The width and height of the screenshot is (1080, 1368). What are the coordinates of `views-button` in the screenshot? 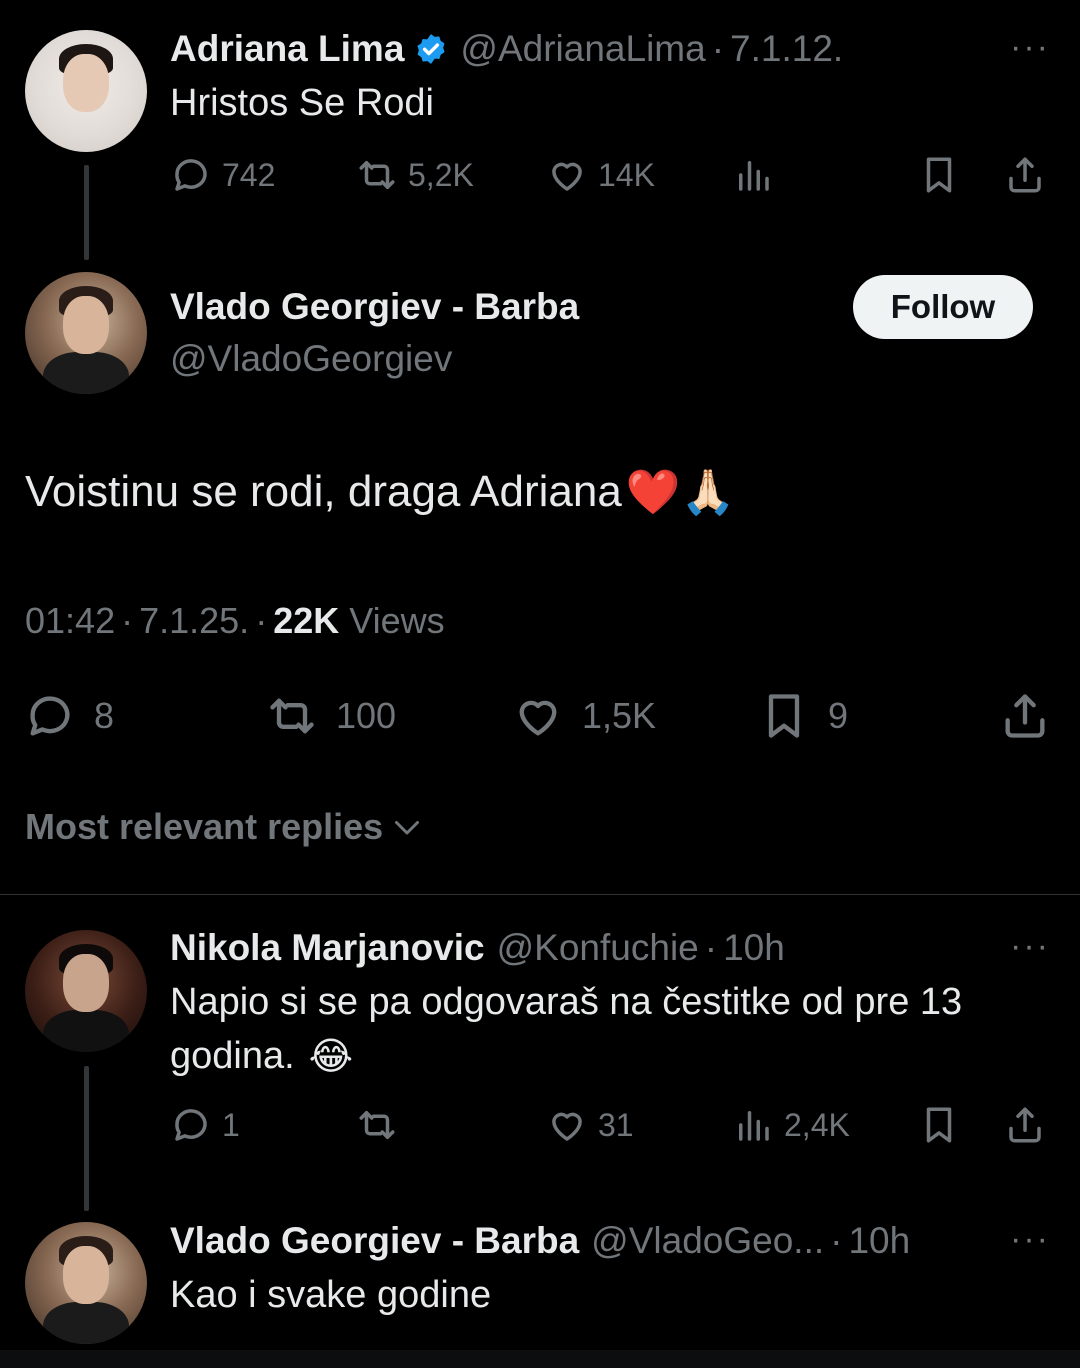 It's located at (758, 175).